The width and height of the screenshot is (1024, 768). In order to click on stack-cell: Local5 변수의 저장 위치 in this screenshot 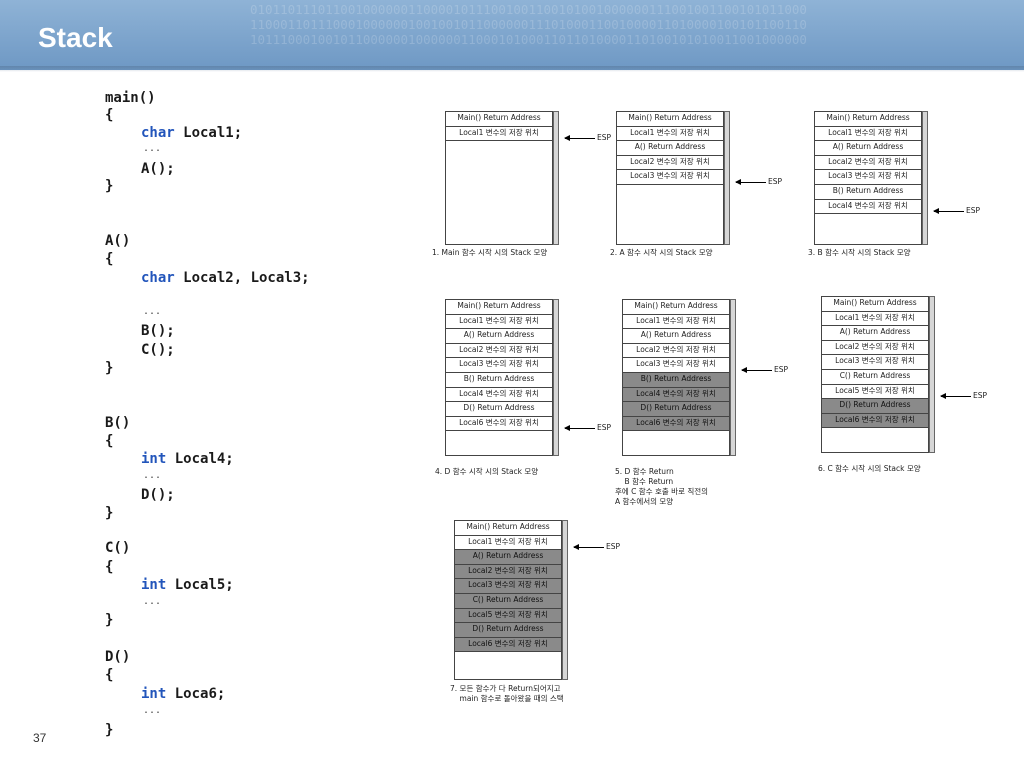, I will do `click(508, 615)`.